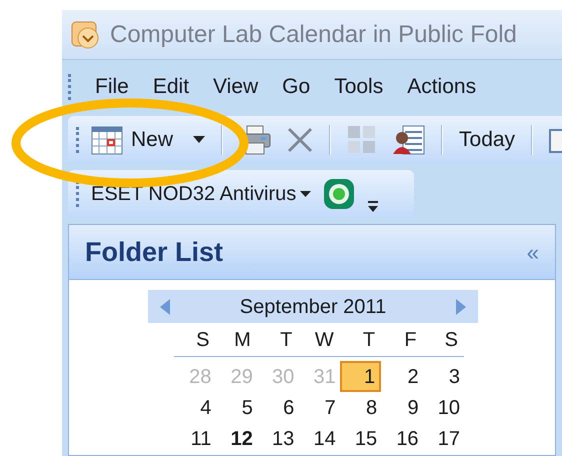 This screenshot has width=562, height=456. I want to click on calendar-day: 17, so click(443, 438).